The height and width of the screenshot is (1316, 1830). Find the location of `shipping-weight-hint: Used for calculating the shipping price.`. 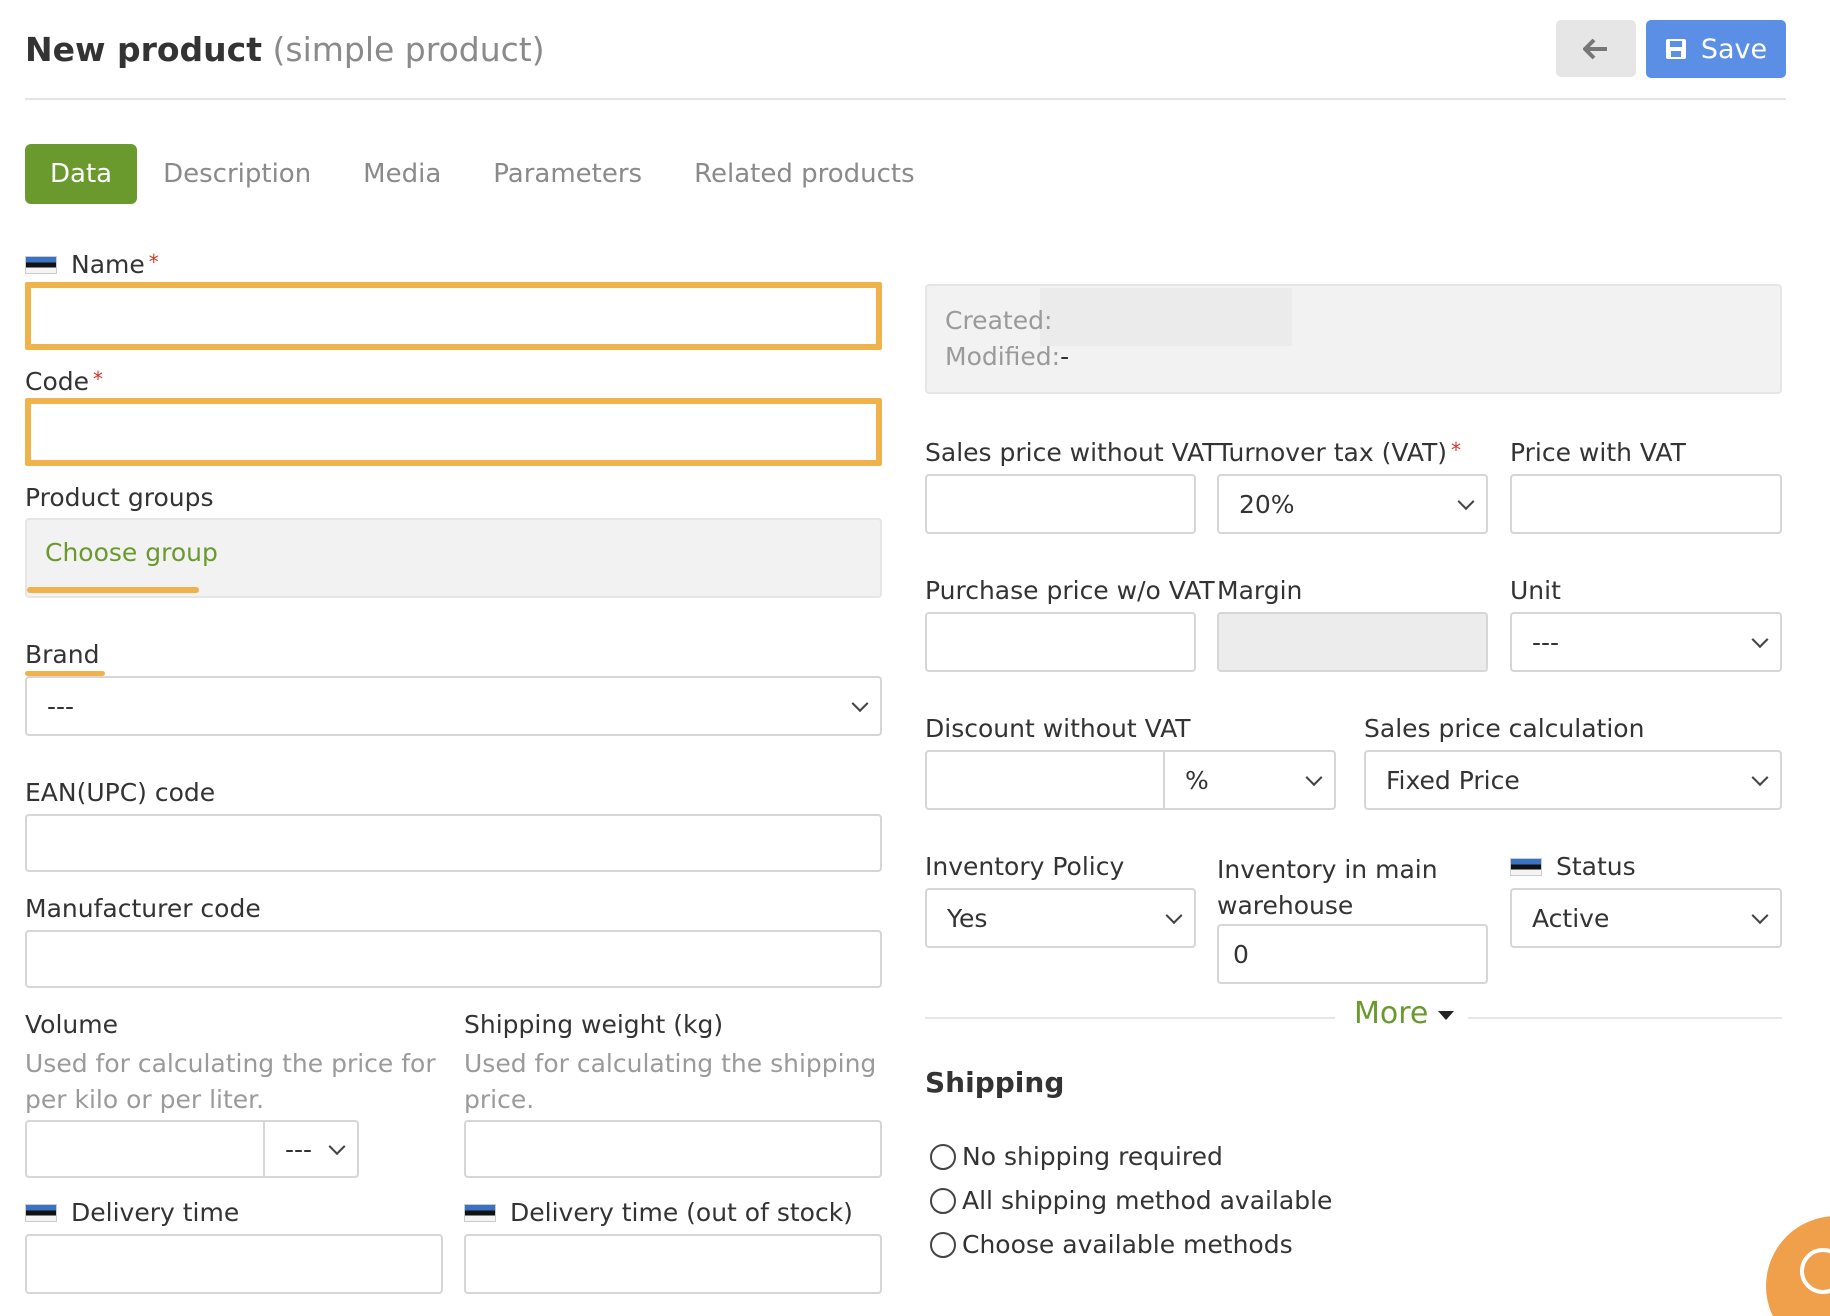

shipping-weight-hint: Used for calculating the shipping price. is located at coordinates (670, 1081).